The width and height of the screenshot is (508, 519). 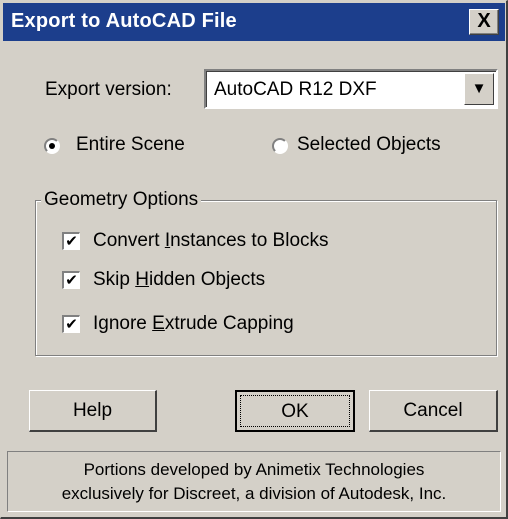 What do you see at coordinates (158, 323) in the screenshot?
I see `mnemonic: E` at bounding box center [158, 323].